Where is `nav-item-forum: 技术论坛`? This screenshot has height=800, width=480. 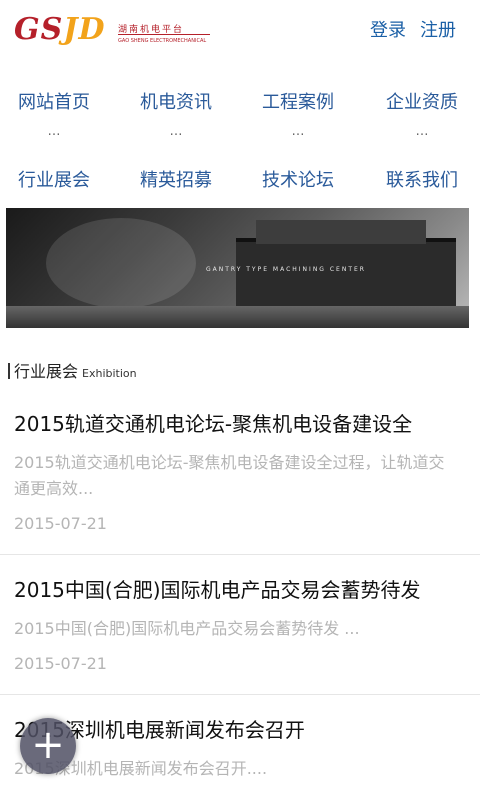
nav-item-forum: 技术论坛 is located at coordinates (298, 179).